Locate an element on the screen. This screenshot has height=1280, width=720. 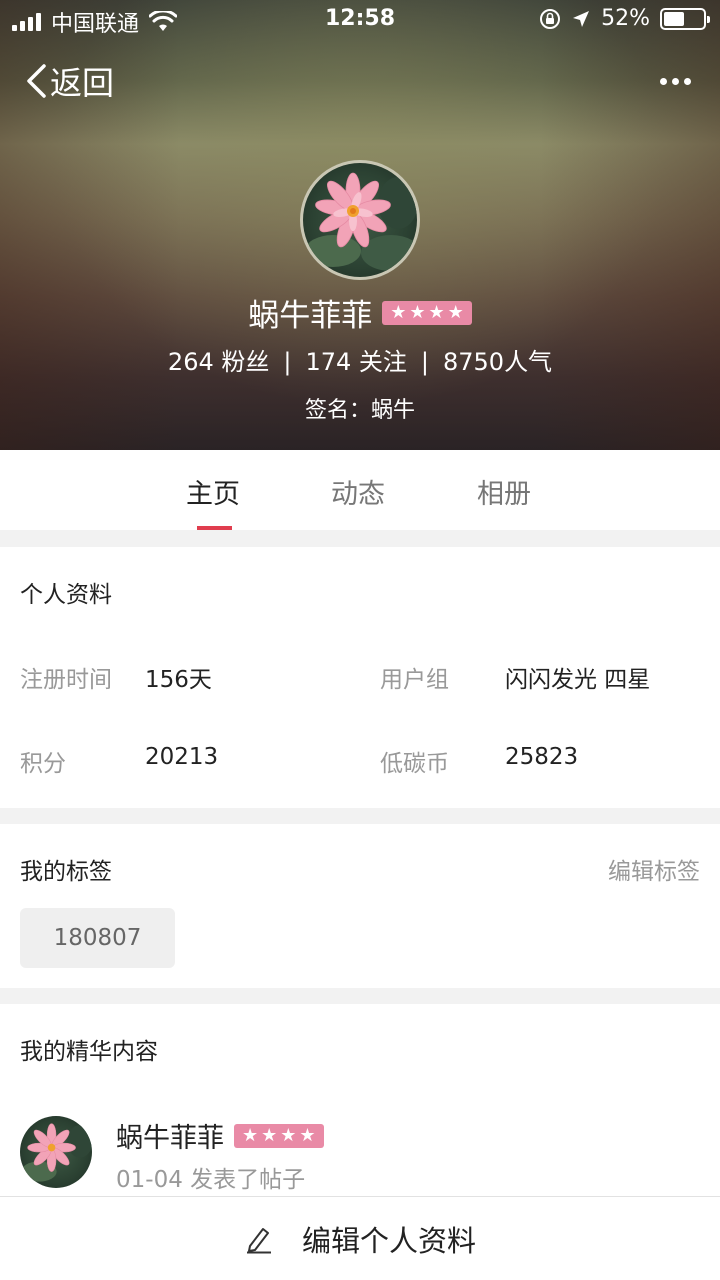
battery-percent: 52% is located at coordinates (625, 18).